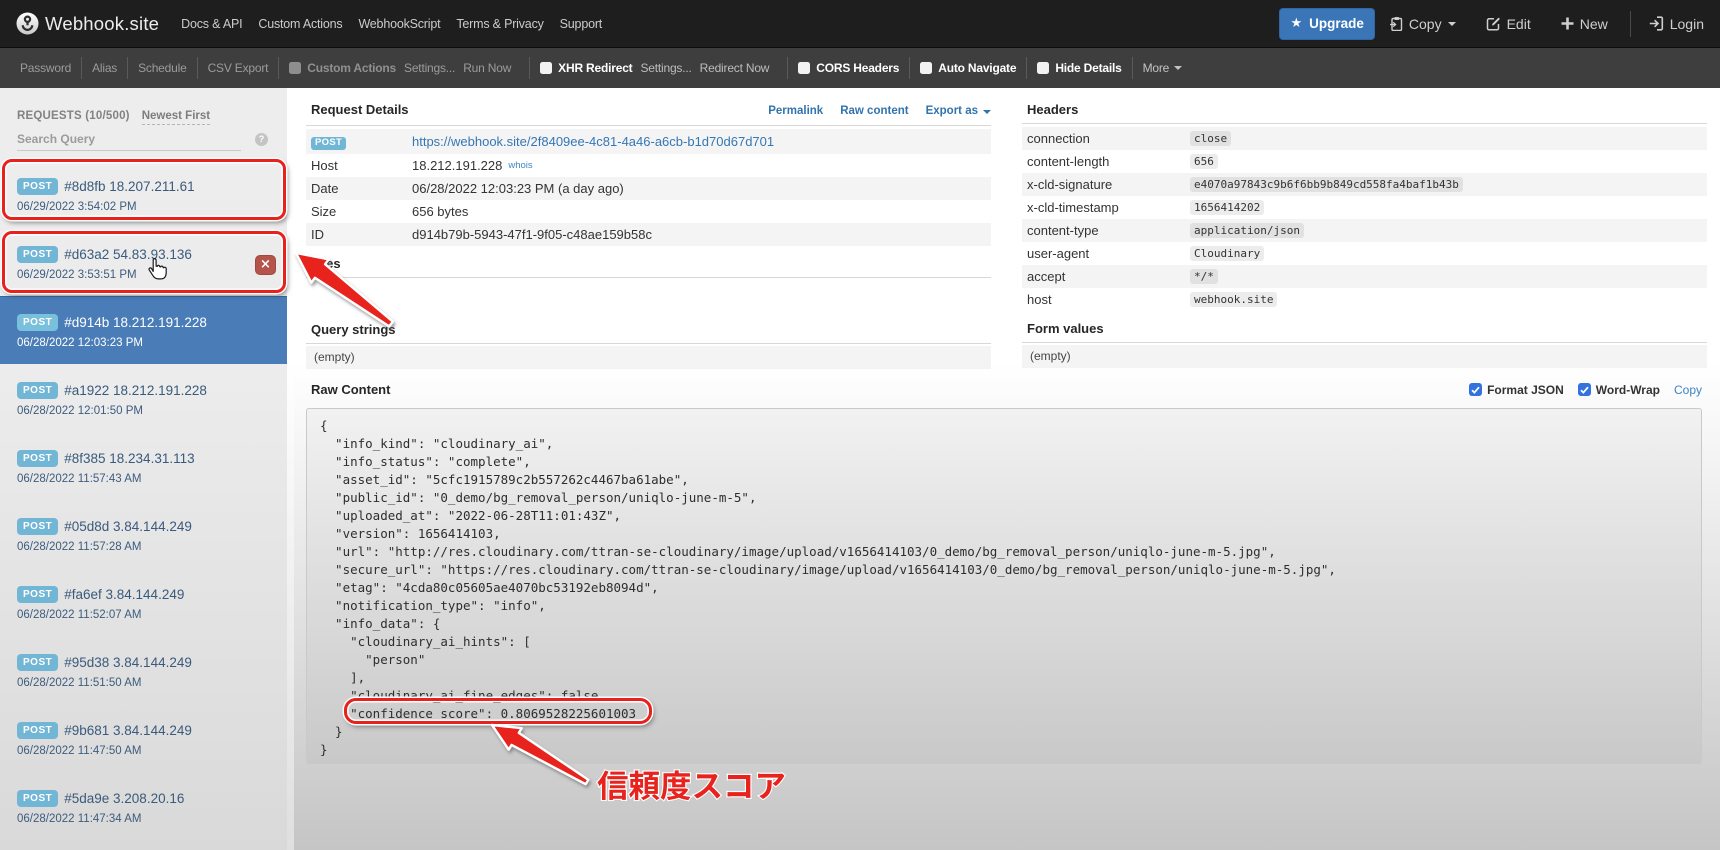  I want to click on table-row: x-cld-timestamp 1656414202, so click(1364, 207).